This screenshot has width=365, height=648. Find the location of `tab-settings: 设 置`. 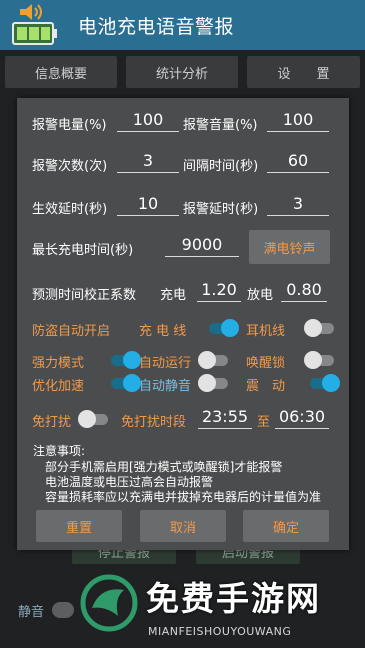

tab-settings: 设 置 is located at coordinates (303, 72).